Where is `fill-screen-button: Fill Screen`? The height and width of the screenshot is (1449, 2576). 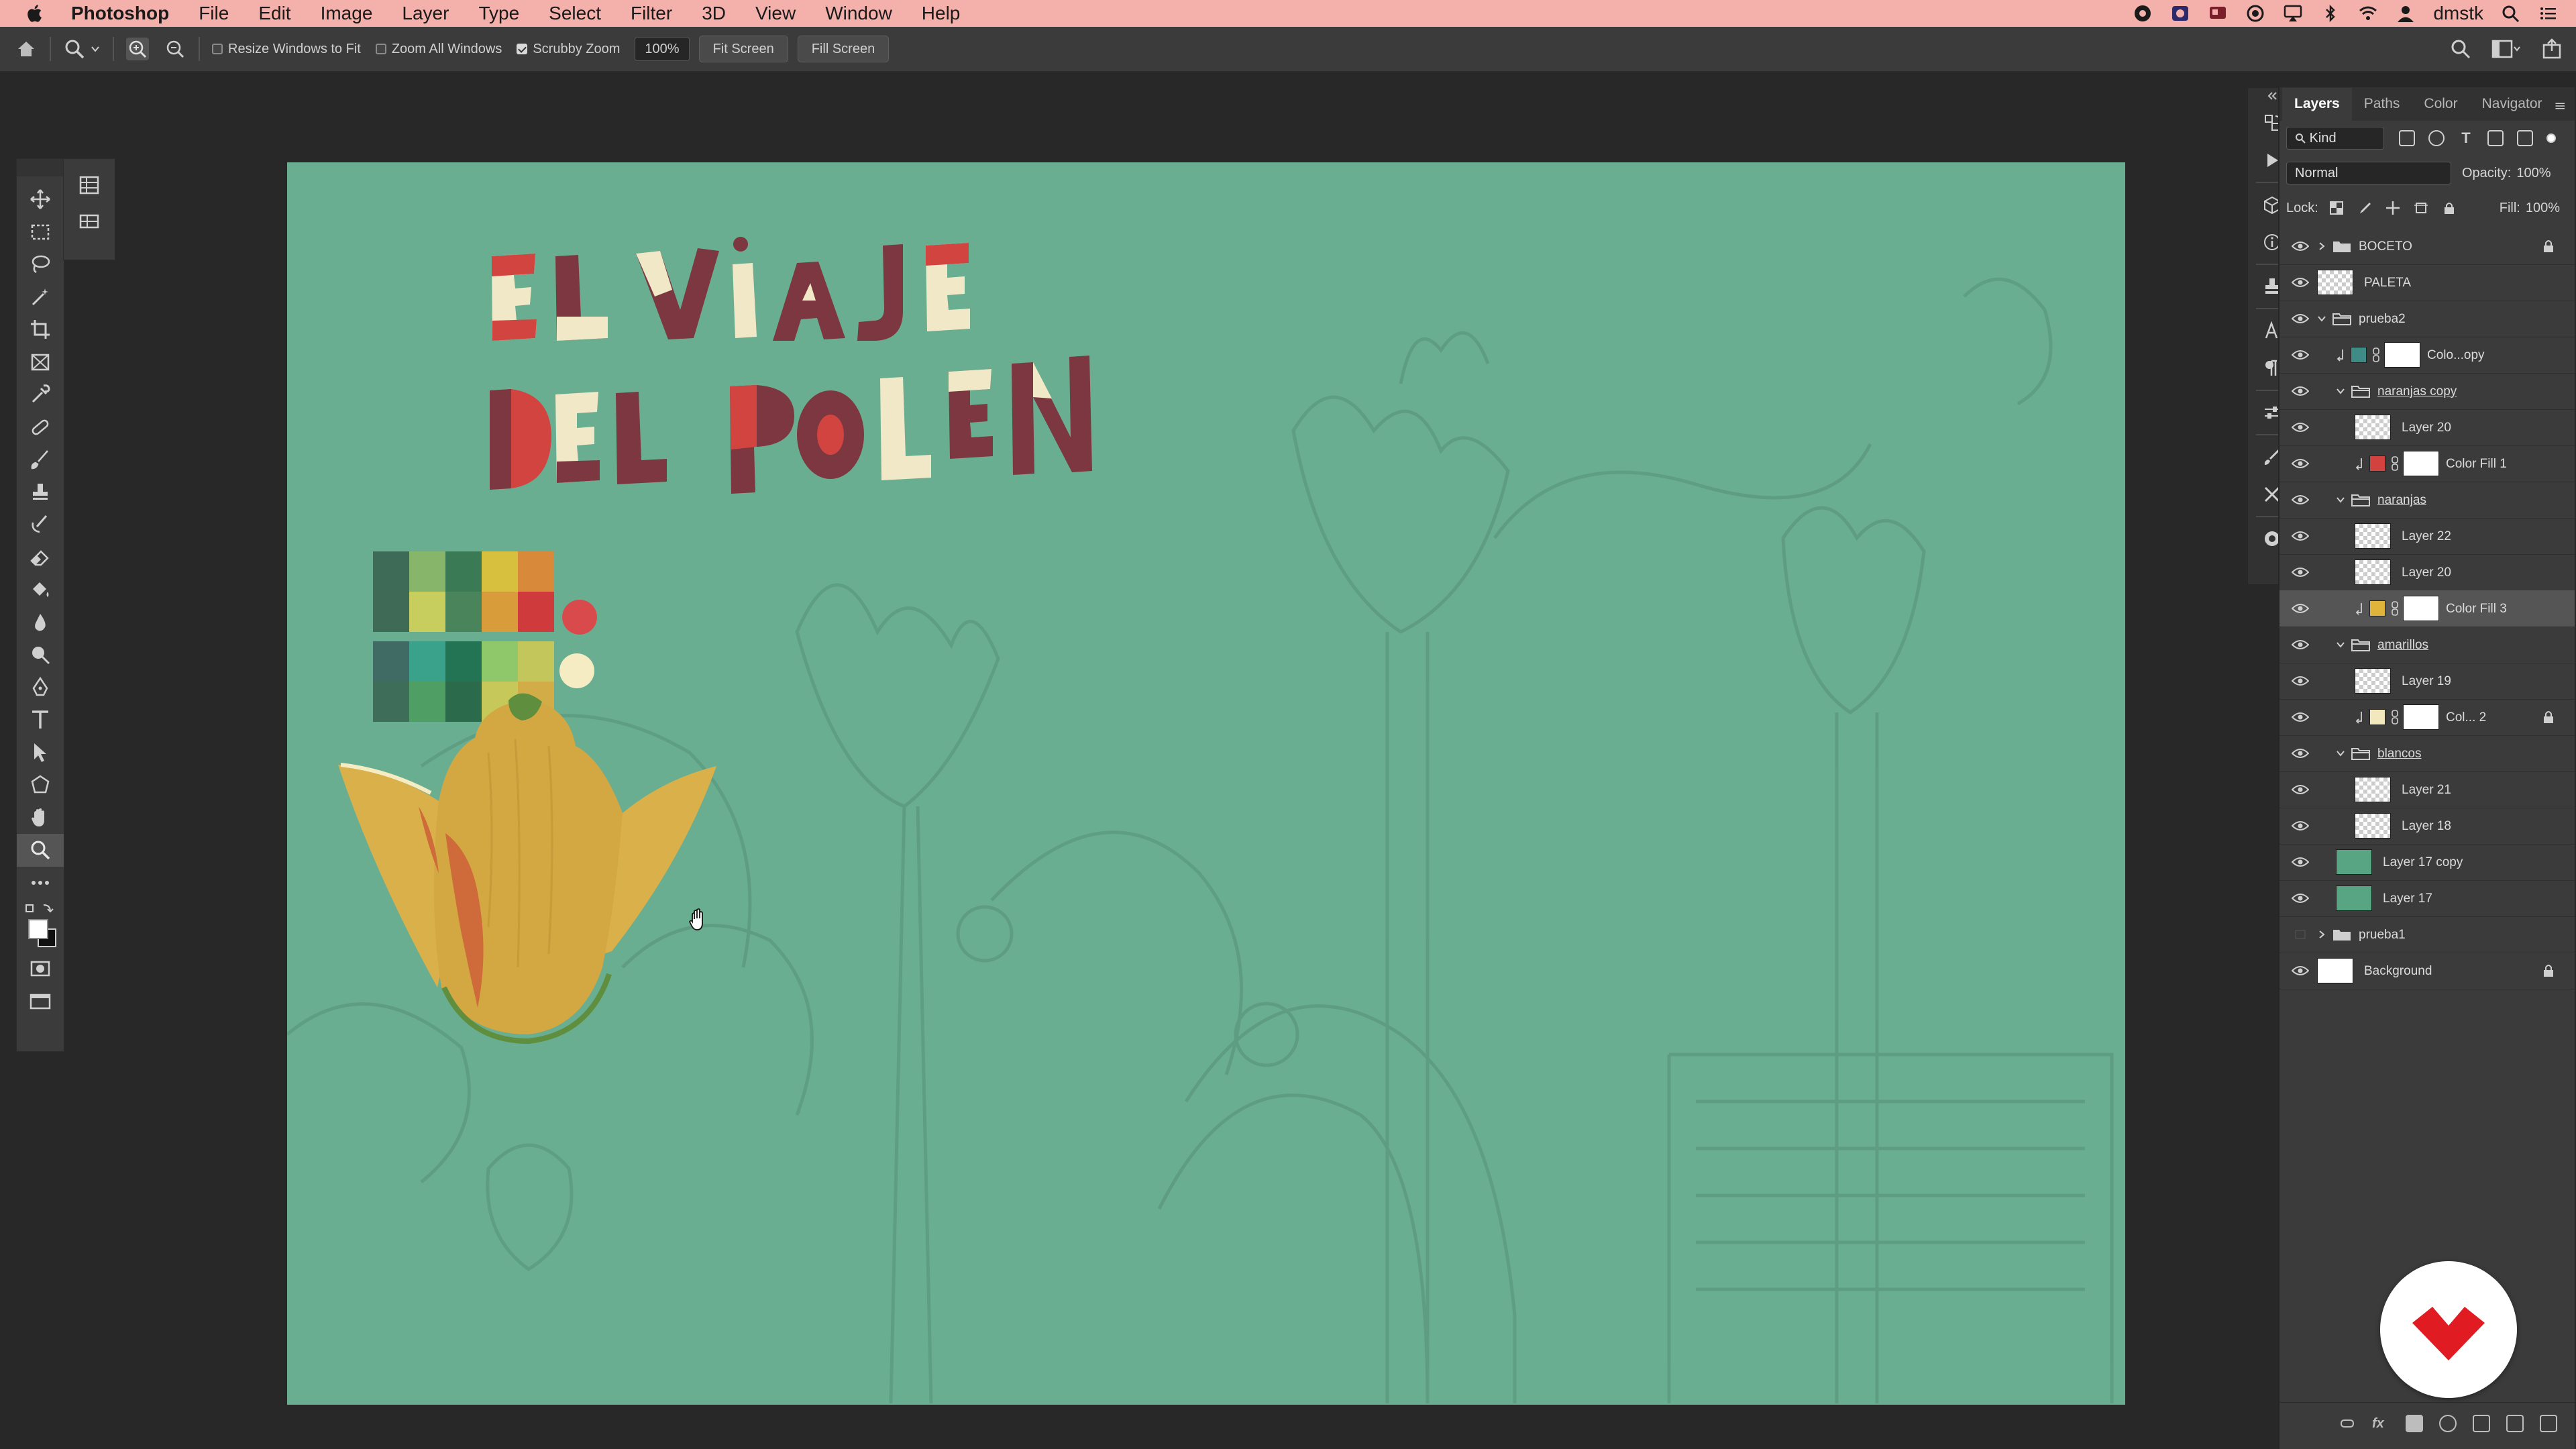
fill-screen-button: Fill Screen is located at coordinates (843, 49).